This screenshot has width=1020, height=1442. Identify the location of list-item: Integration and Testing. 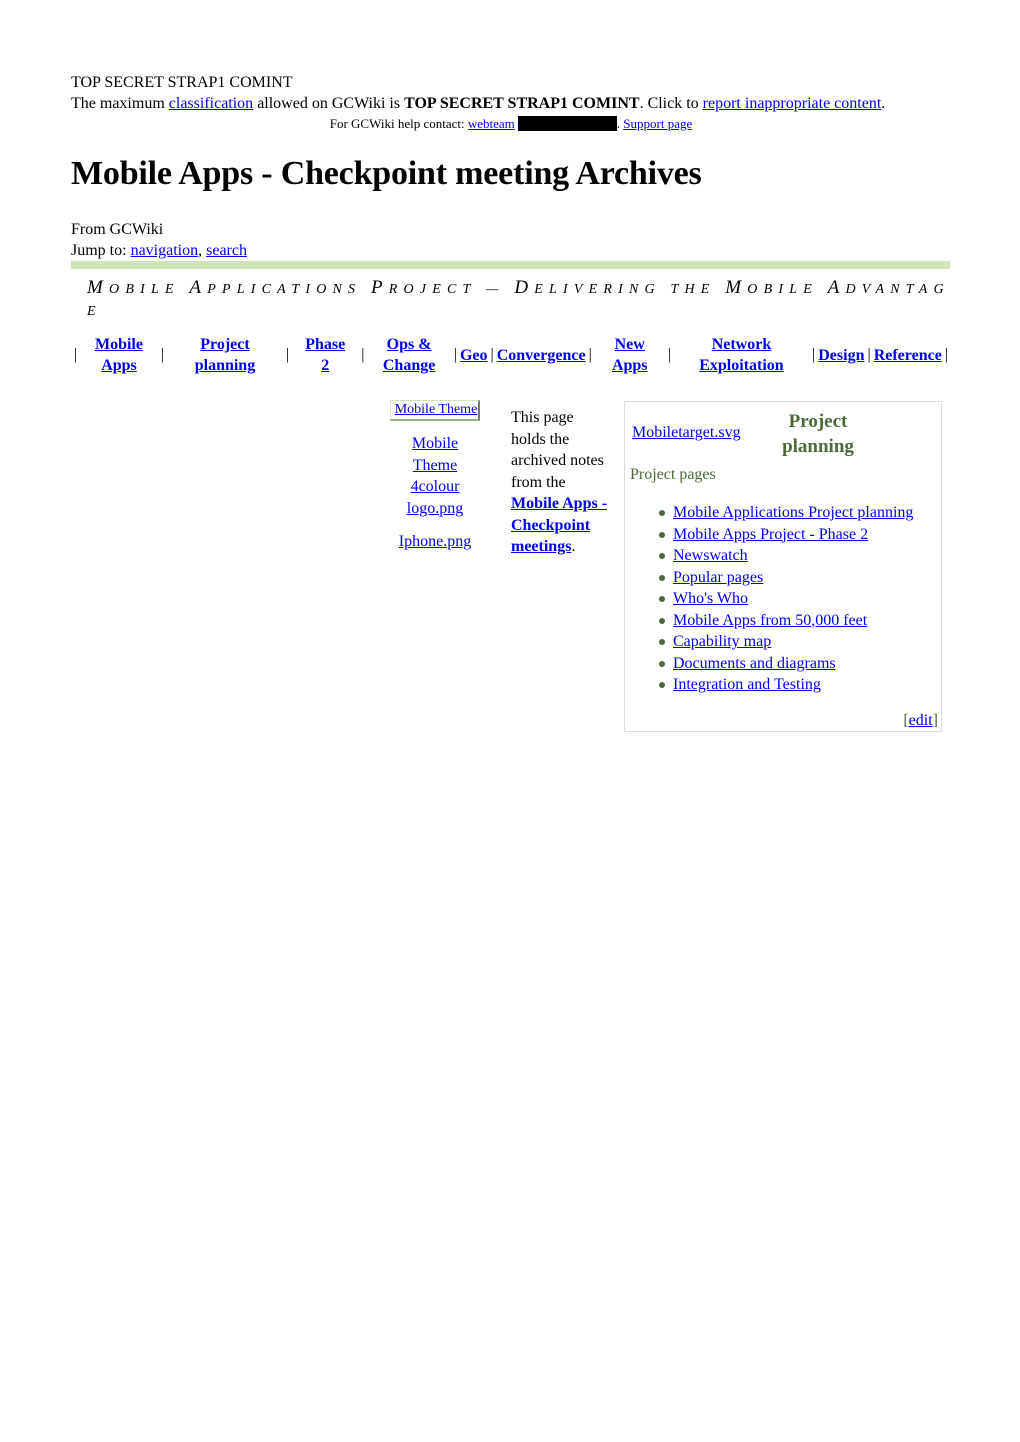
(786, 685).